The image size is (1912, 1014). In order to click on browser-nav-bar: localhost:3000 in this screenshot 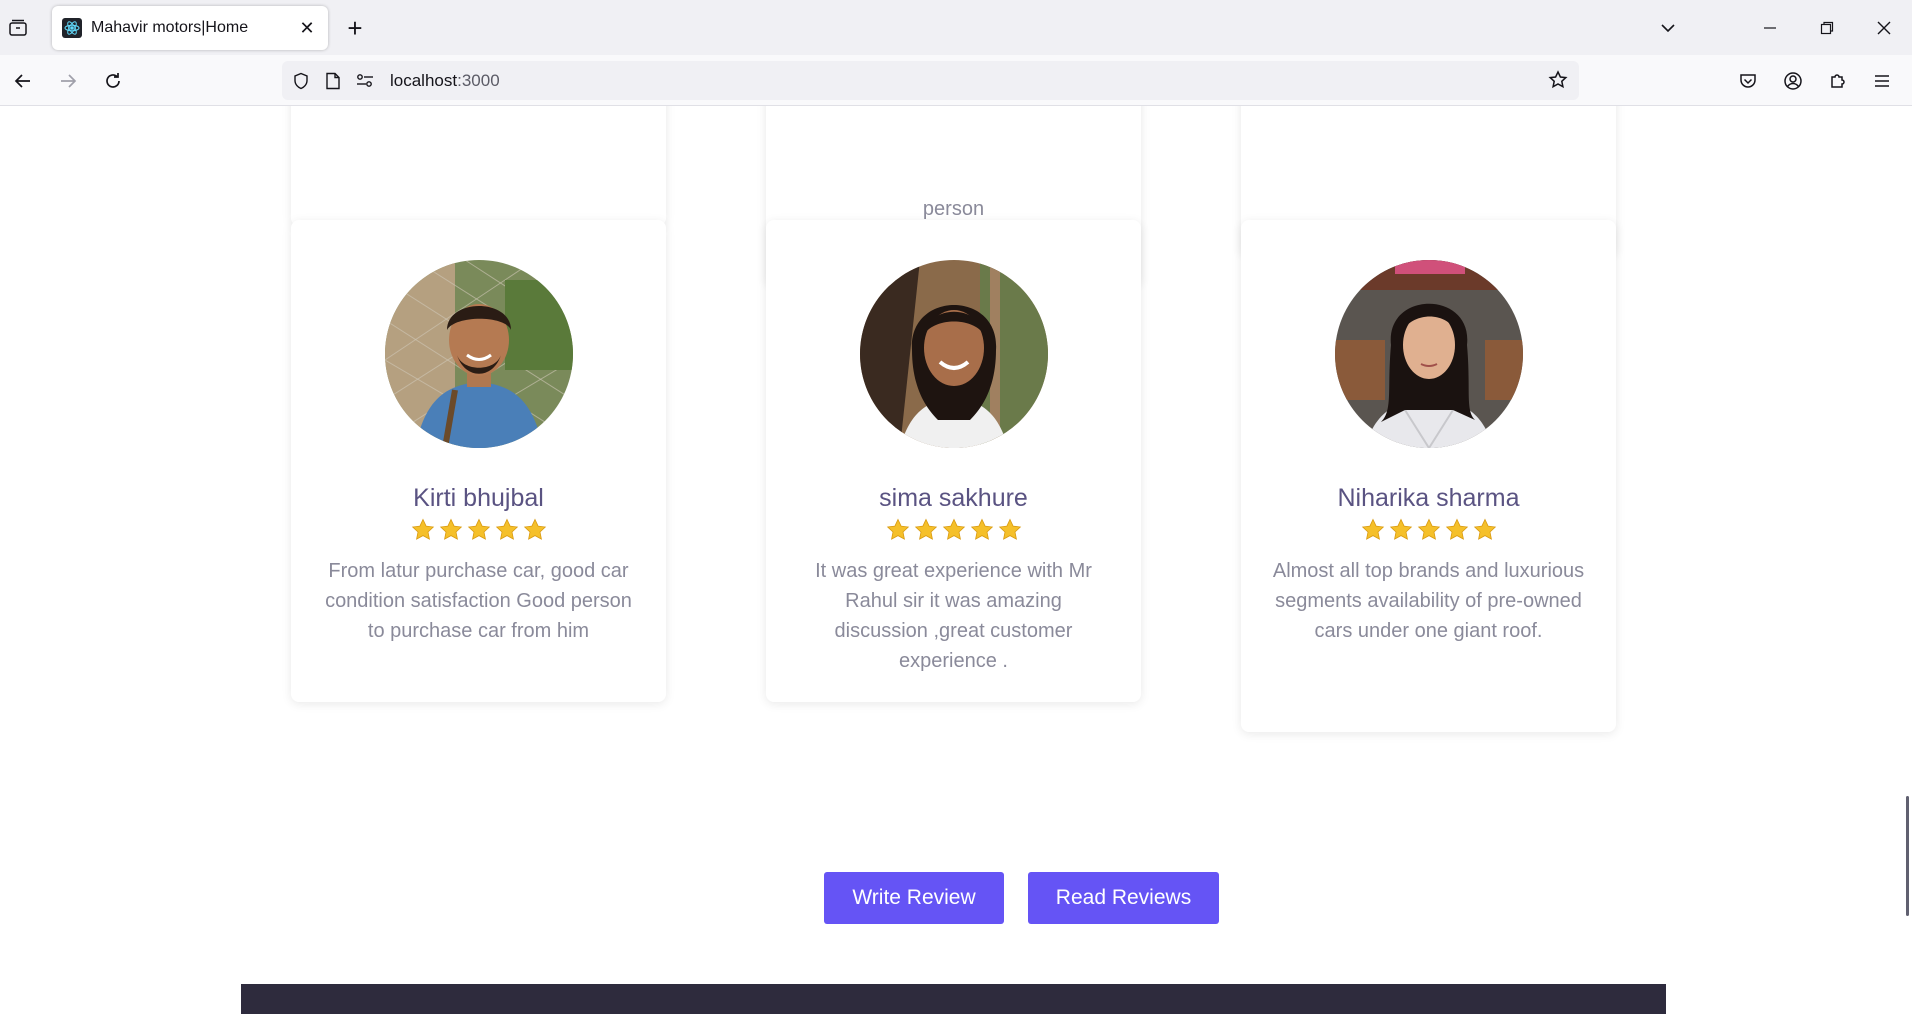, I will do `click(956, 80)`.